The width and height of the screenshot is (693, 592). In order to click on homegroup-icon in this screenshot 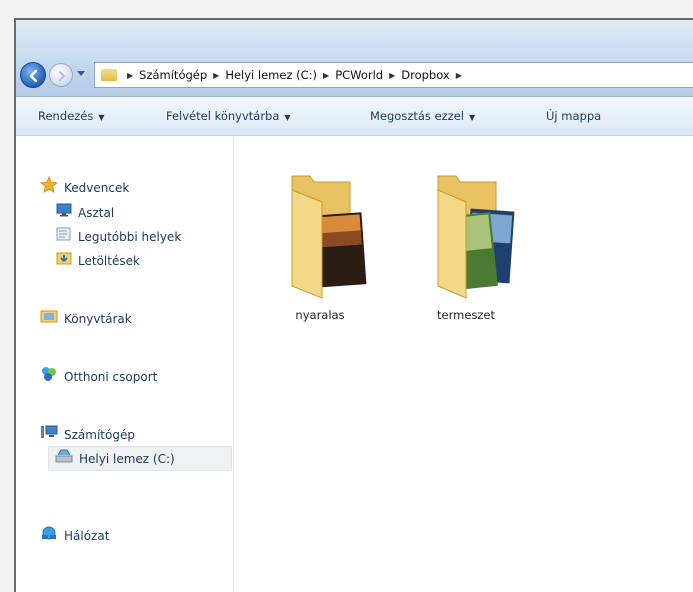, I will do `click(49, 377)`.